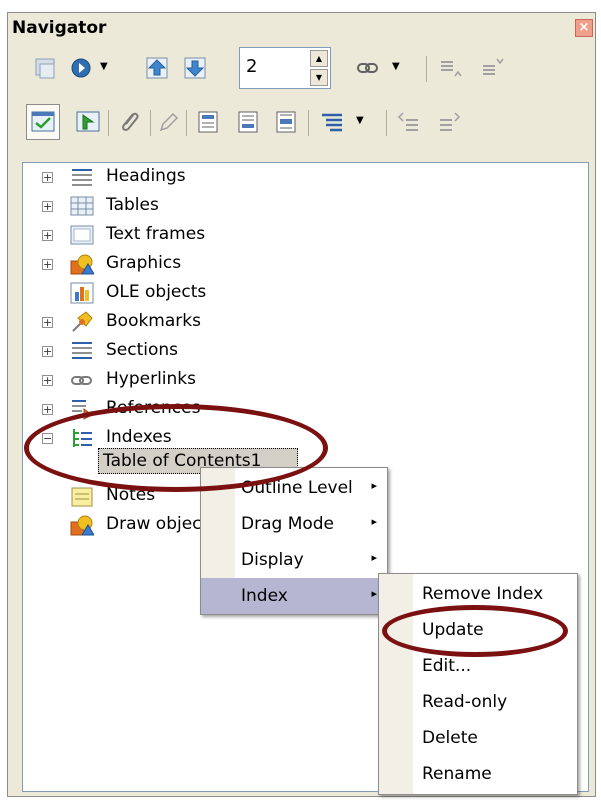  I want to click on tree-item-label: Tables, so click(132, 205).